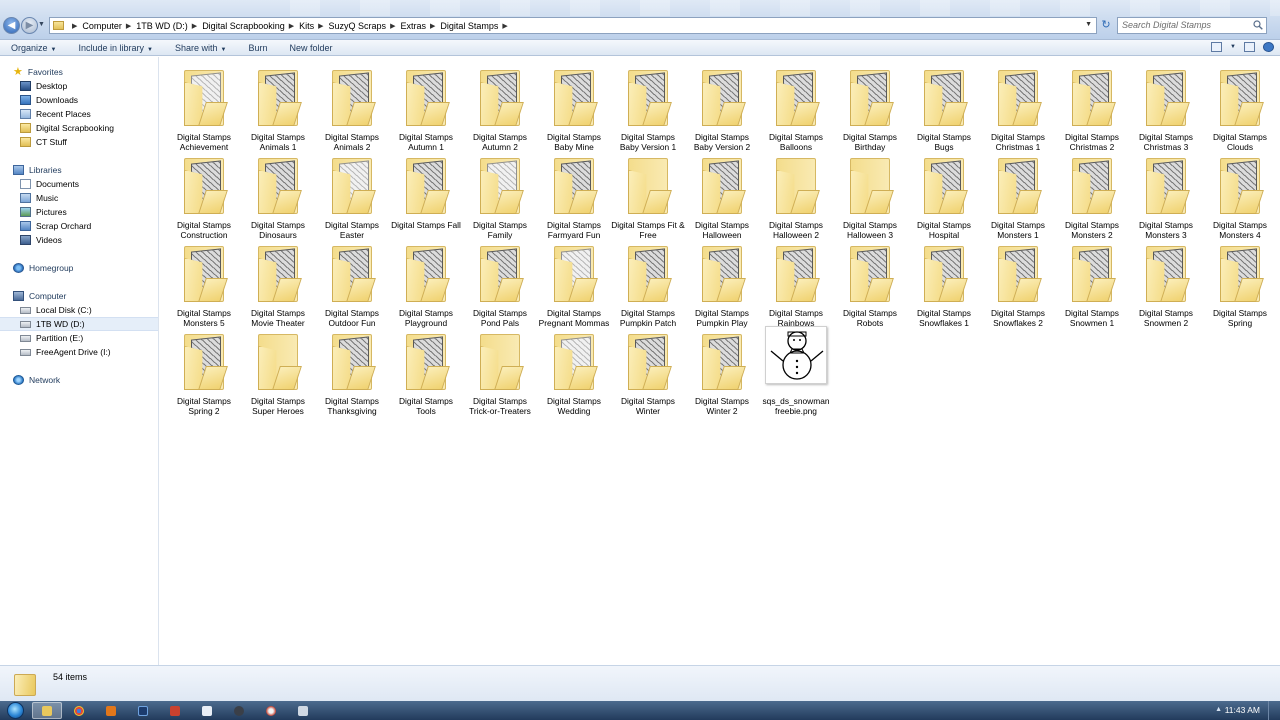  I want to click on address-history-dropdown: ▼, so click(1088, 24).